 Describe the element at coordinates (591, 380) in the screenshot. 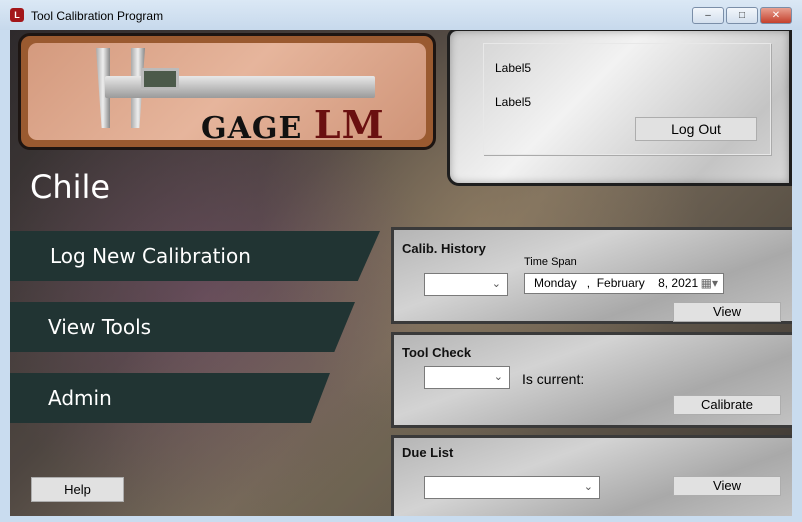

I see `tool-check-panel: Tool Check ⌄ Is current: Calibrate` at that location.